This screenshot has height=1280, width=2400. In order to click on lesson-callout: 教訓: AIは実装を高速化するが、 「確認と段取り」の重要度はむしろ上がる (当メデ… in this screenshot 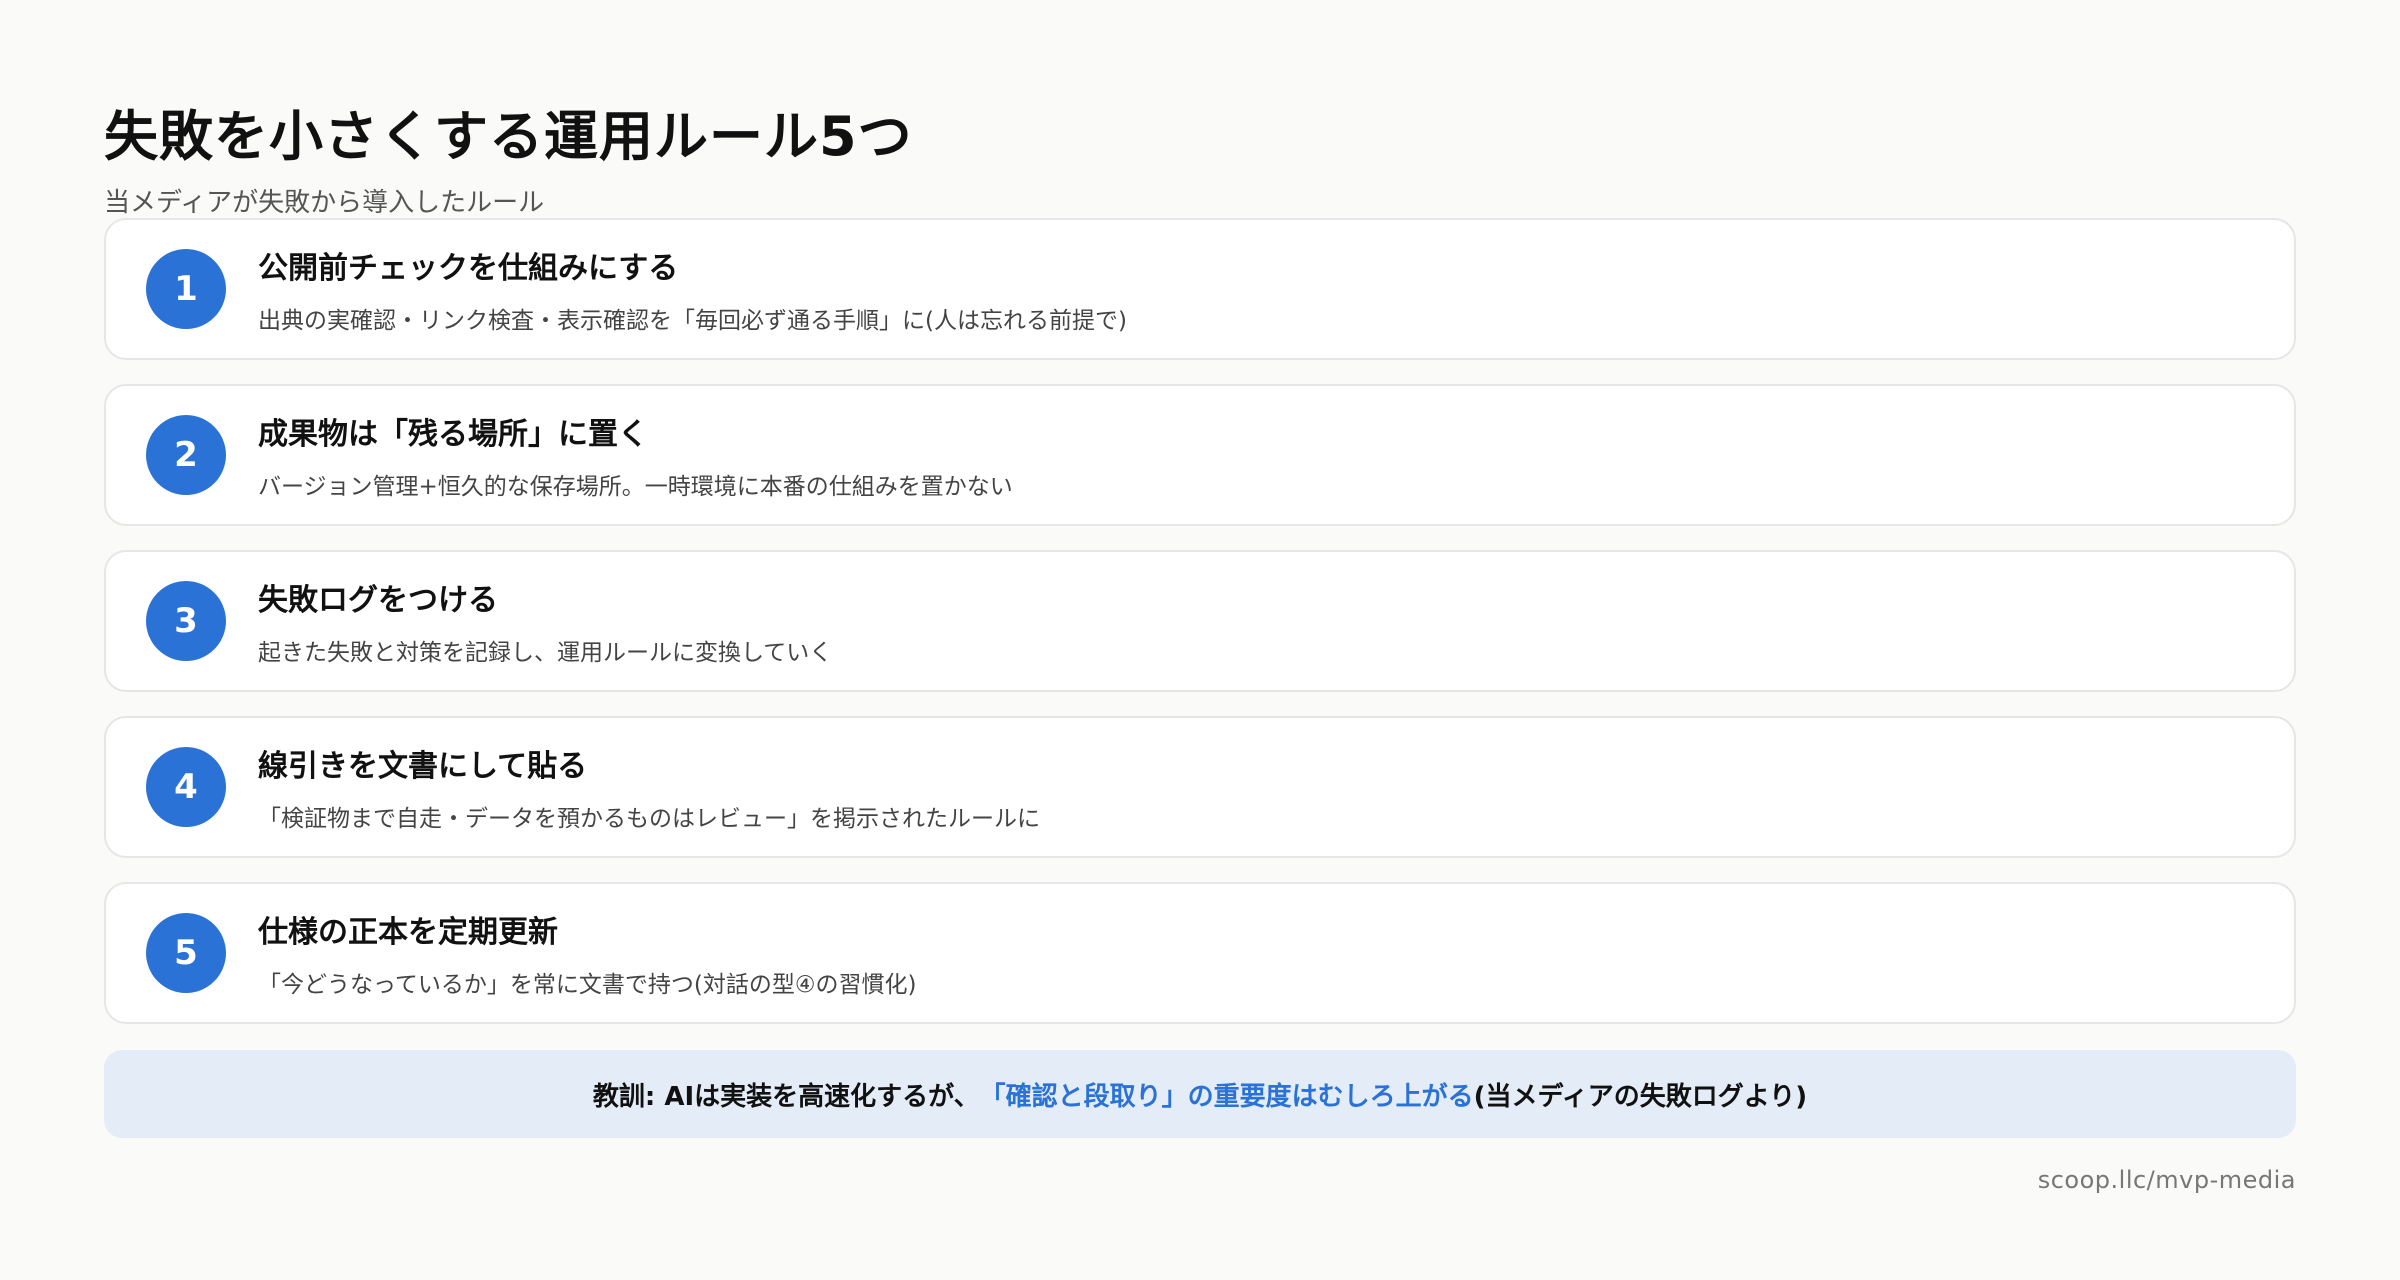, I will do `click(1200, 1094)`.